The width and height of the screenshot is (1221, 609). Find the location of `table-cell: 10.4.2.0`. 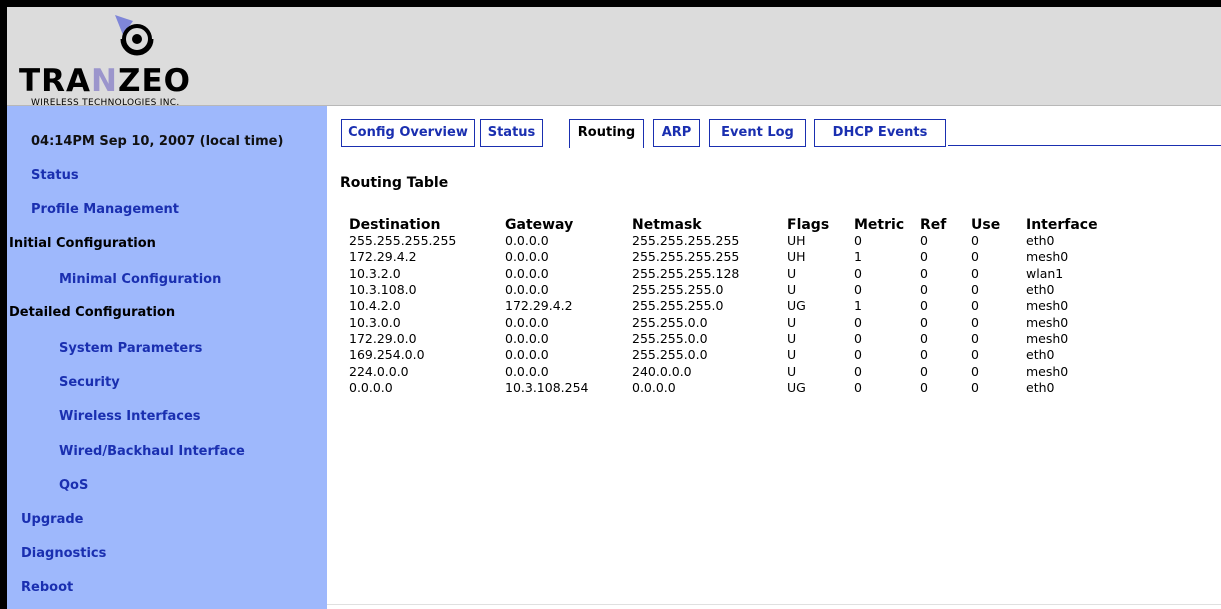

table-cell: 10.4.2.0 is located at coordinates (375, 306).